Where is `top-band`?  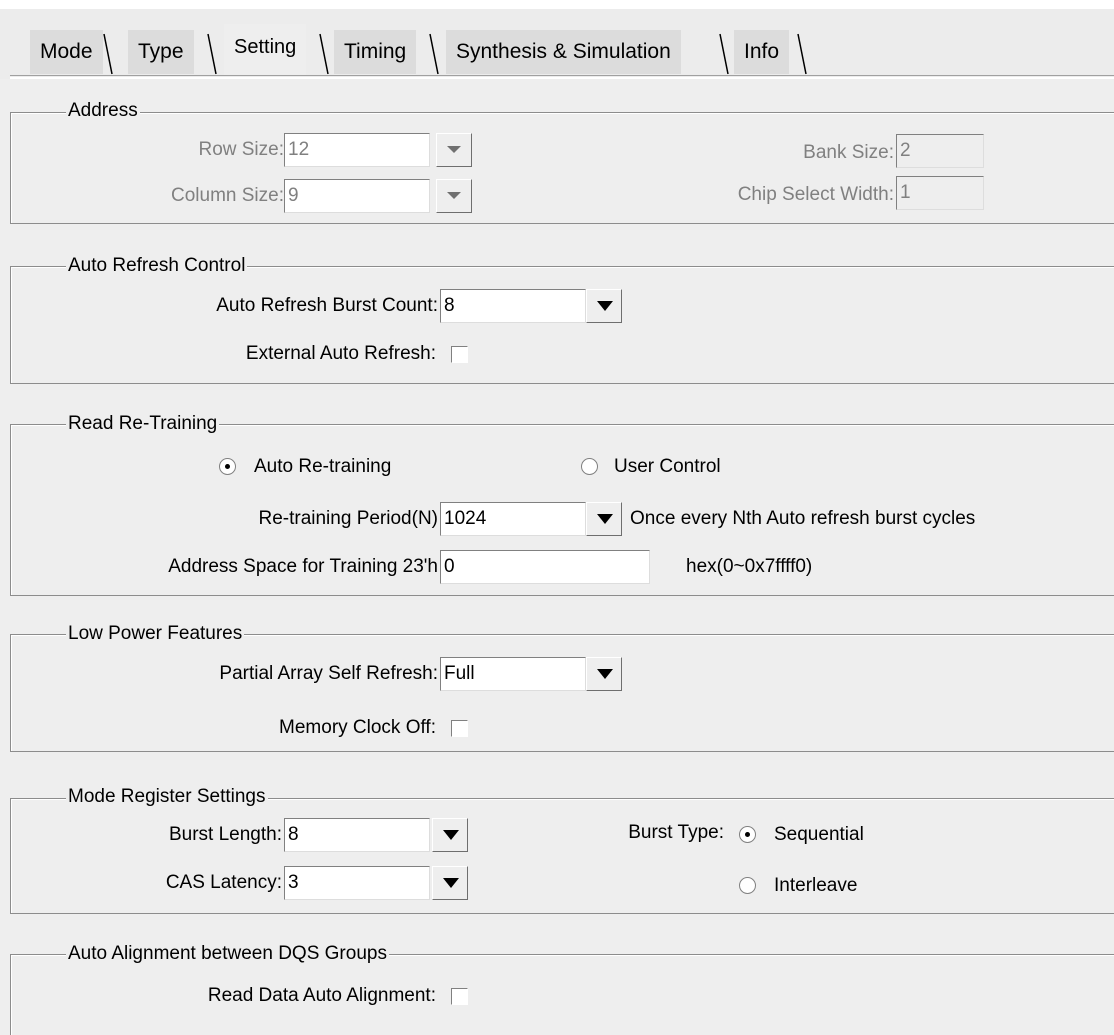 top-band is located at coordinates (557, 4).